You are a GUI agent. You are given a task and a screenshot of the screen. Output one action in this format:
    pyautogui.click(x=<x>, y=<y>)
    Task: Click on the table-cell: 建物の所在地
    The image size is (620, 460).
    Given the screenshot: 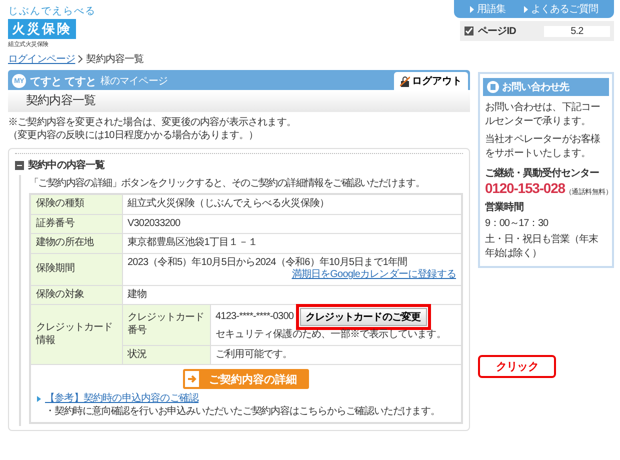 What is the action you would take?
    pyautogui.click(x=76, y=243)
    